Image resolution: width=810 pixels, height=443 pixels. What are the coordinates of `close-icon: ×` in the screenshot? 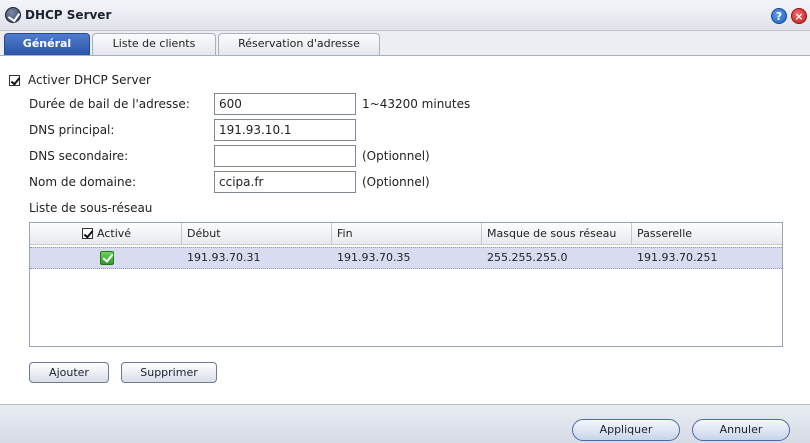 It's located at (799, 16).